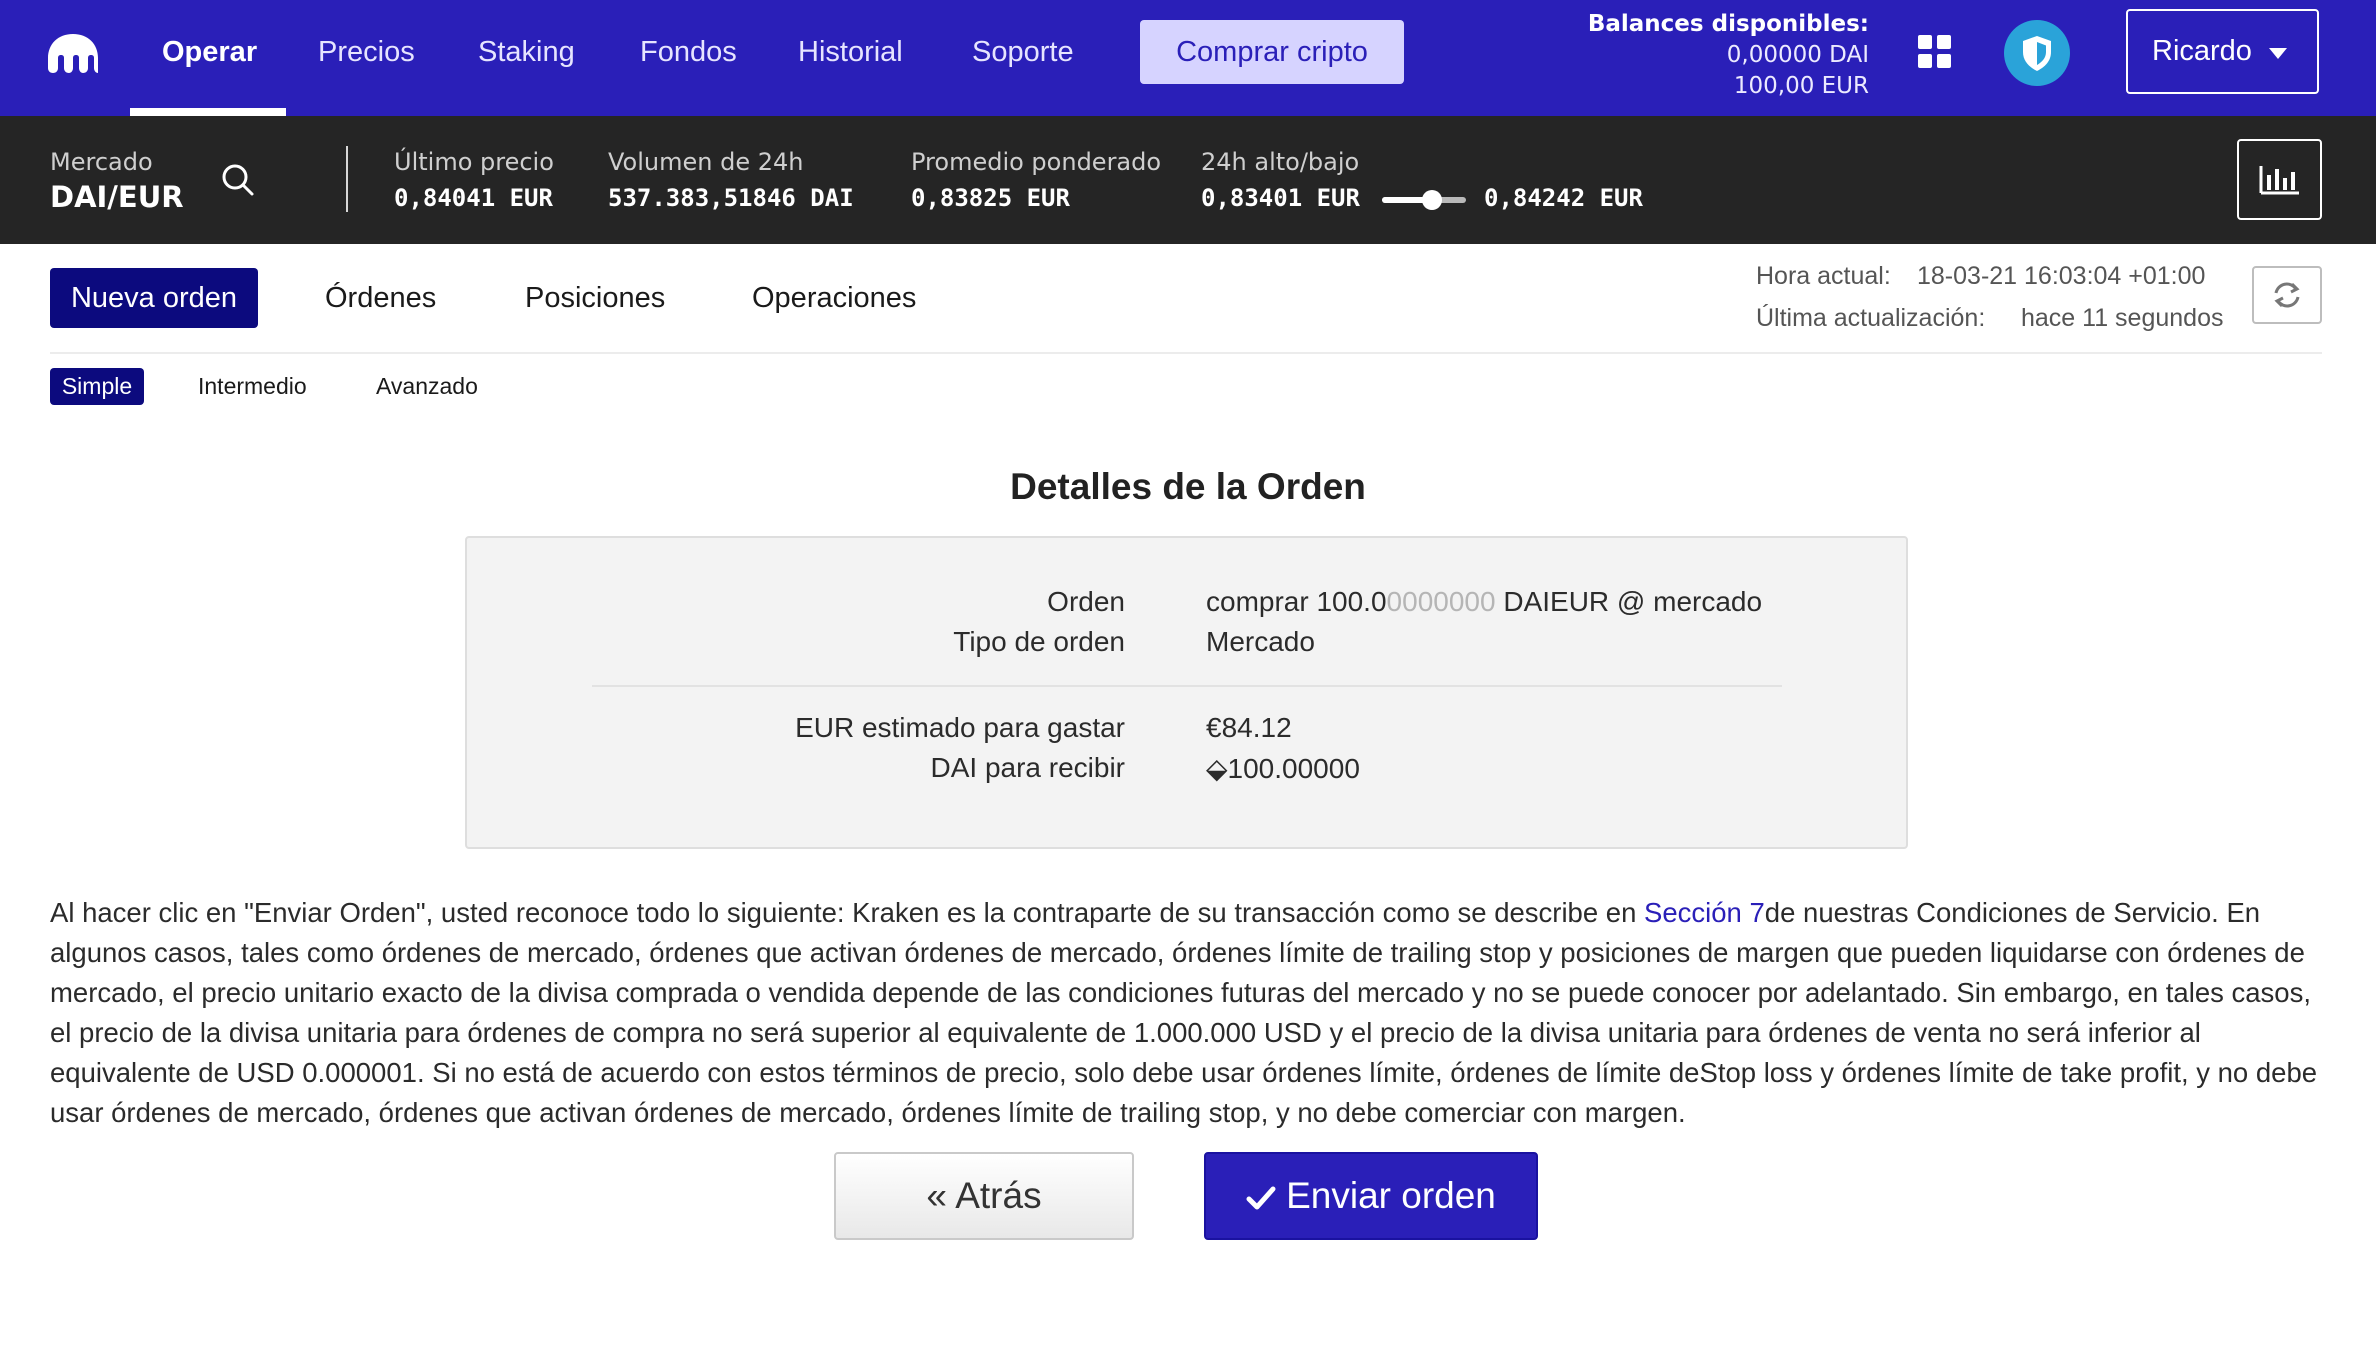 Image resolution: width=2376 pixels, height=1358 pixels. What do you see at coordinates (1086, 601) in the screenshot?
I see `order-label: Orden` at bounding box center [1086, 601].